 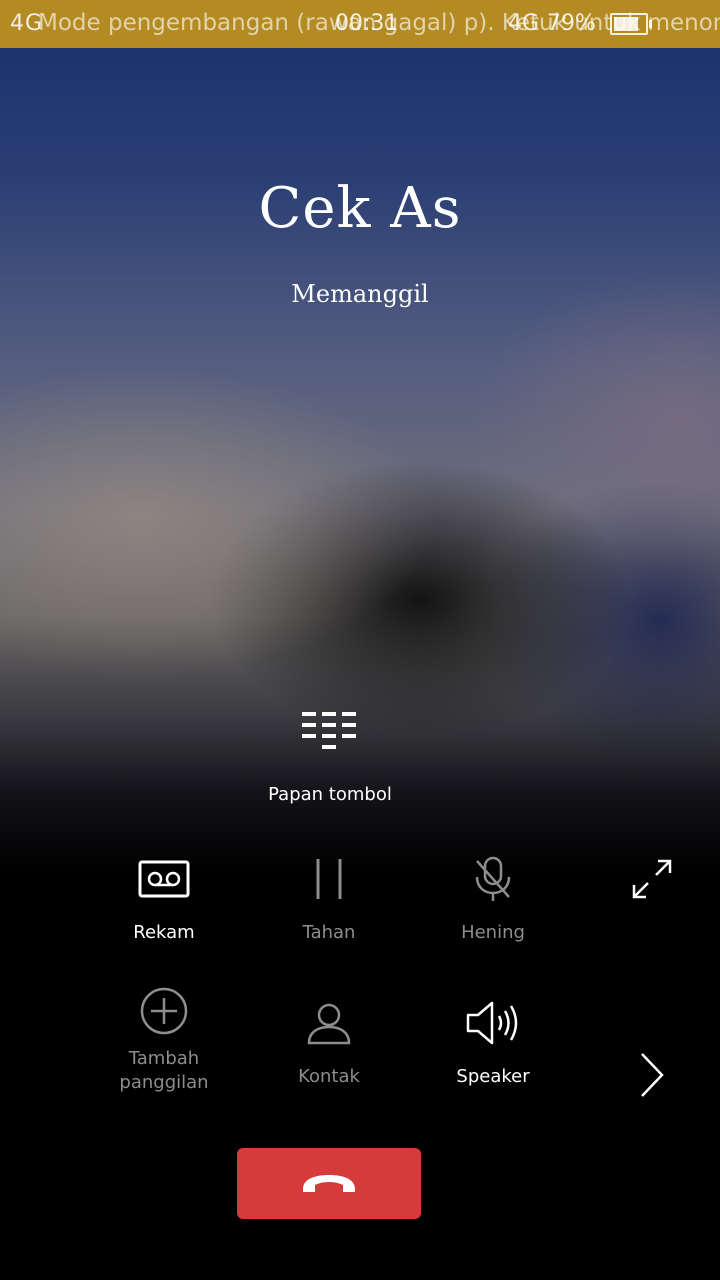 I want to click on status-icons: 4G 79%, so click(x=580, y=23).